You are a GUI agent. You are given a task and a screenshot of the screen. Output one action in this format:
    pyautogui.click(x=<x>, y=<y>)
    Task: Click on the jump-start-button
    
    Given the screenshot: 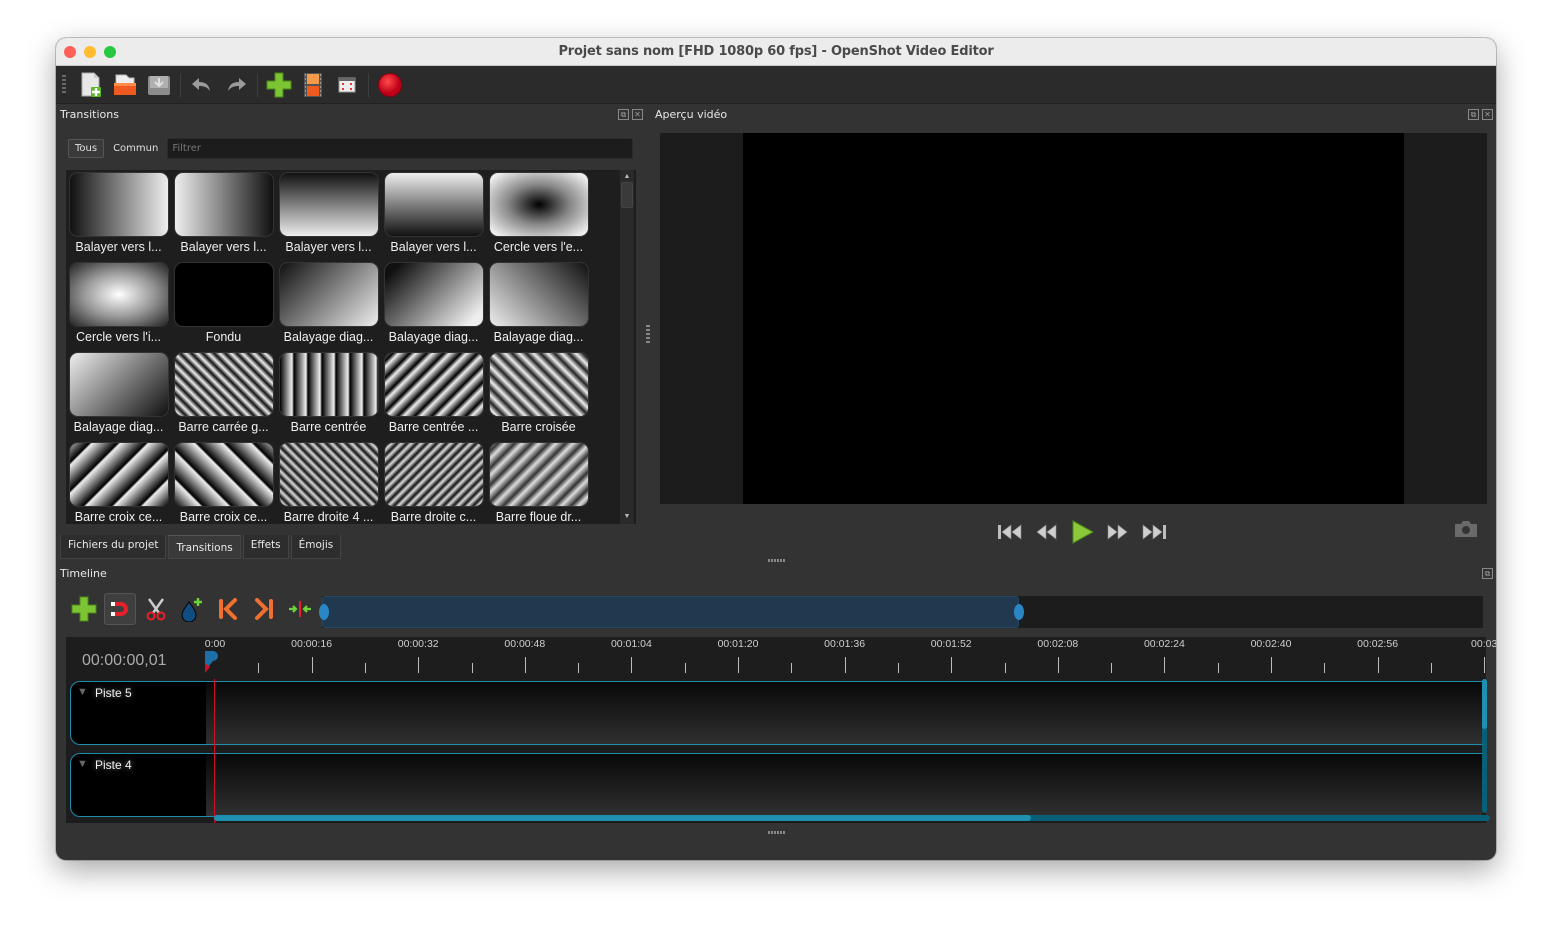 What is the action you would take?
    pyautogui.click(x=1010, y=532)
    